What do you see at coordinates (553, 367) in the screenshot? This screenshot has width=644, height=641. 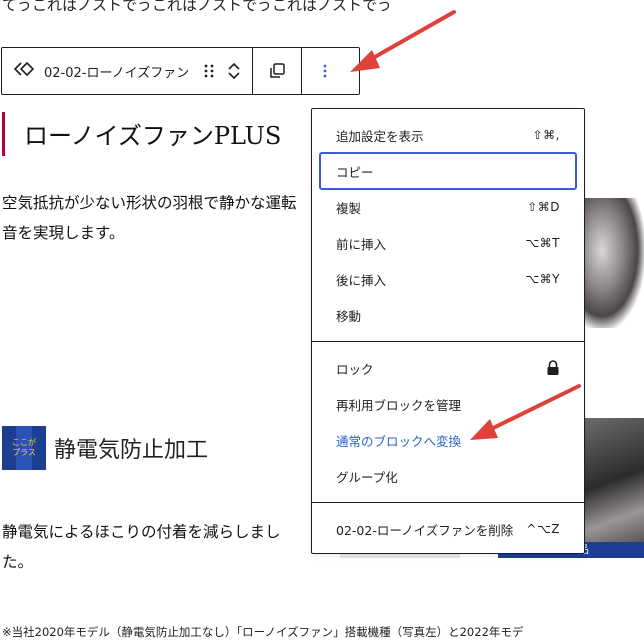 I see `lock-icon` at bounding box center [553, 367].